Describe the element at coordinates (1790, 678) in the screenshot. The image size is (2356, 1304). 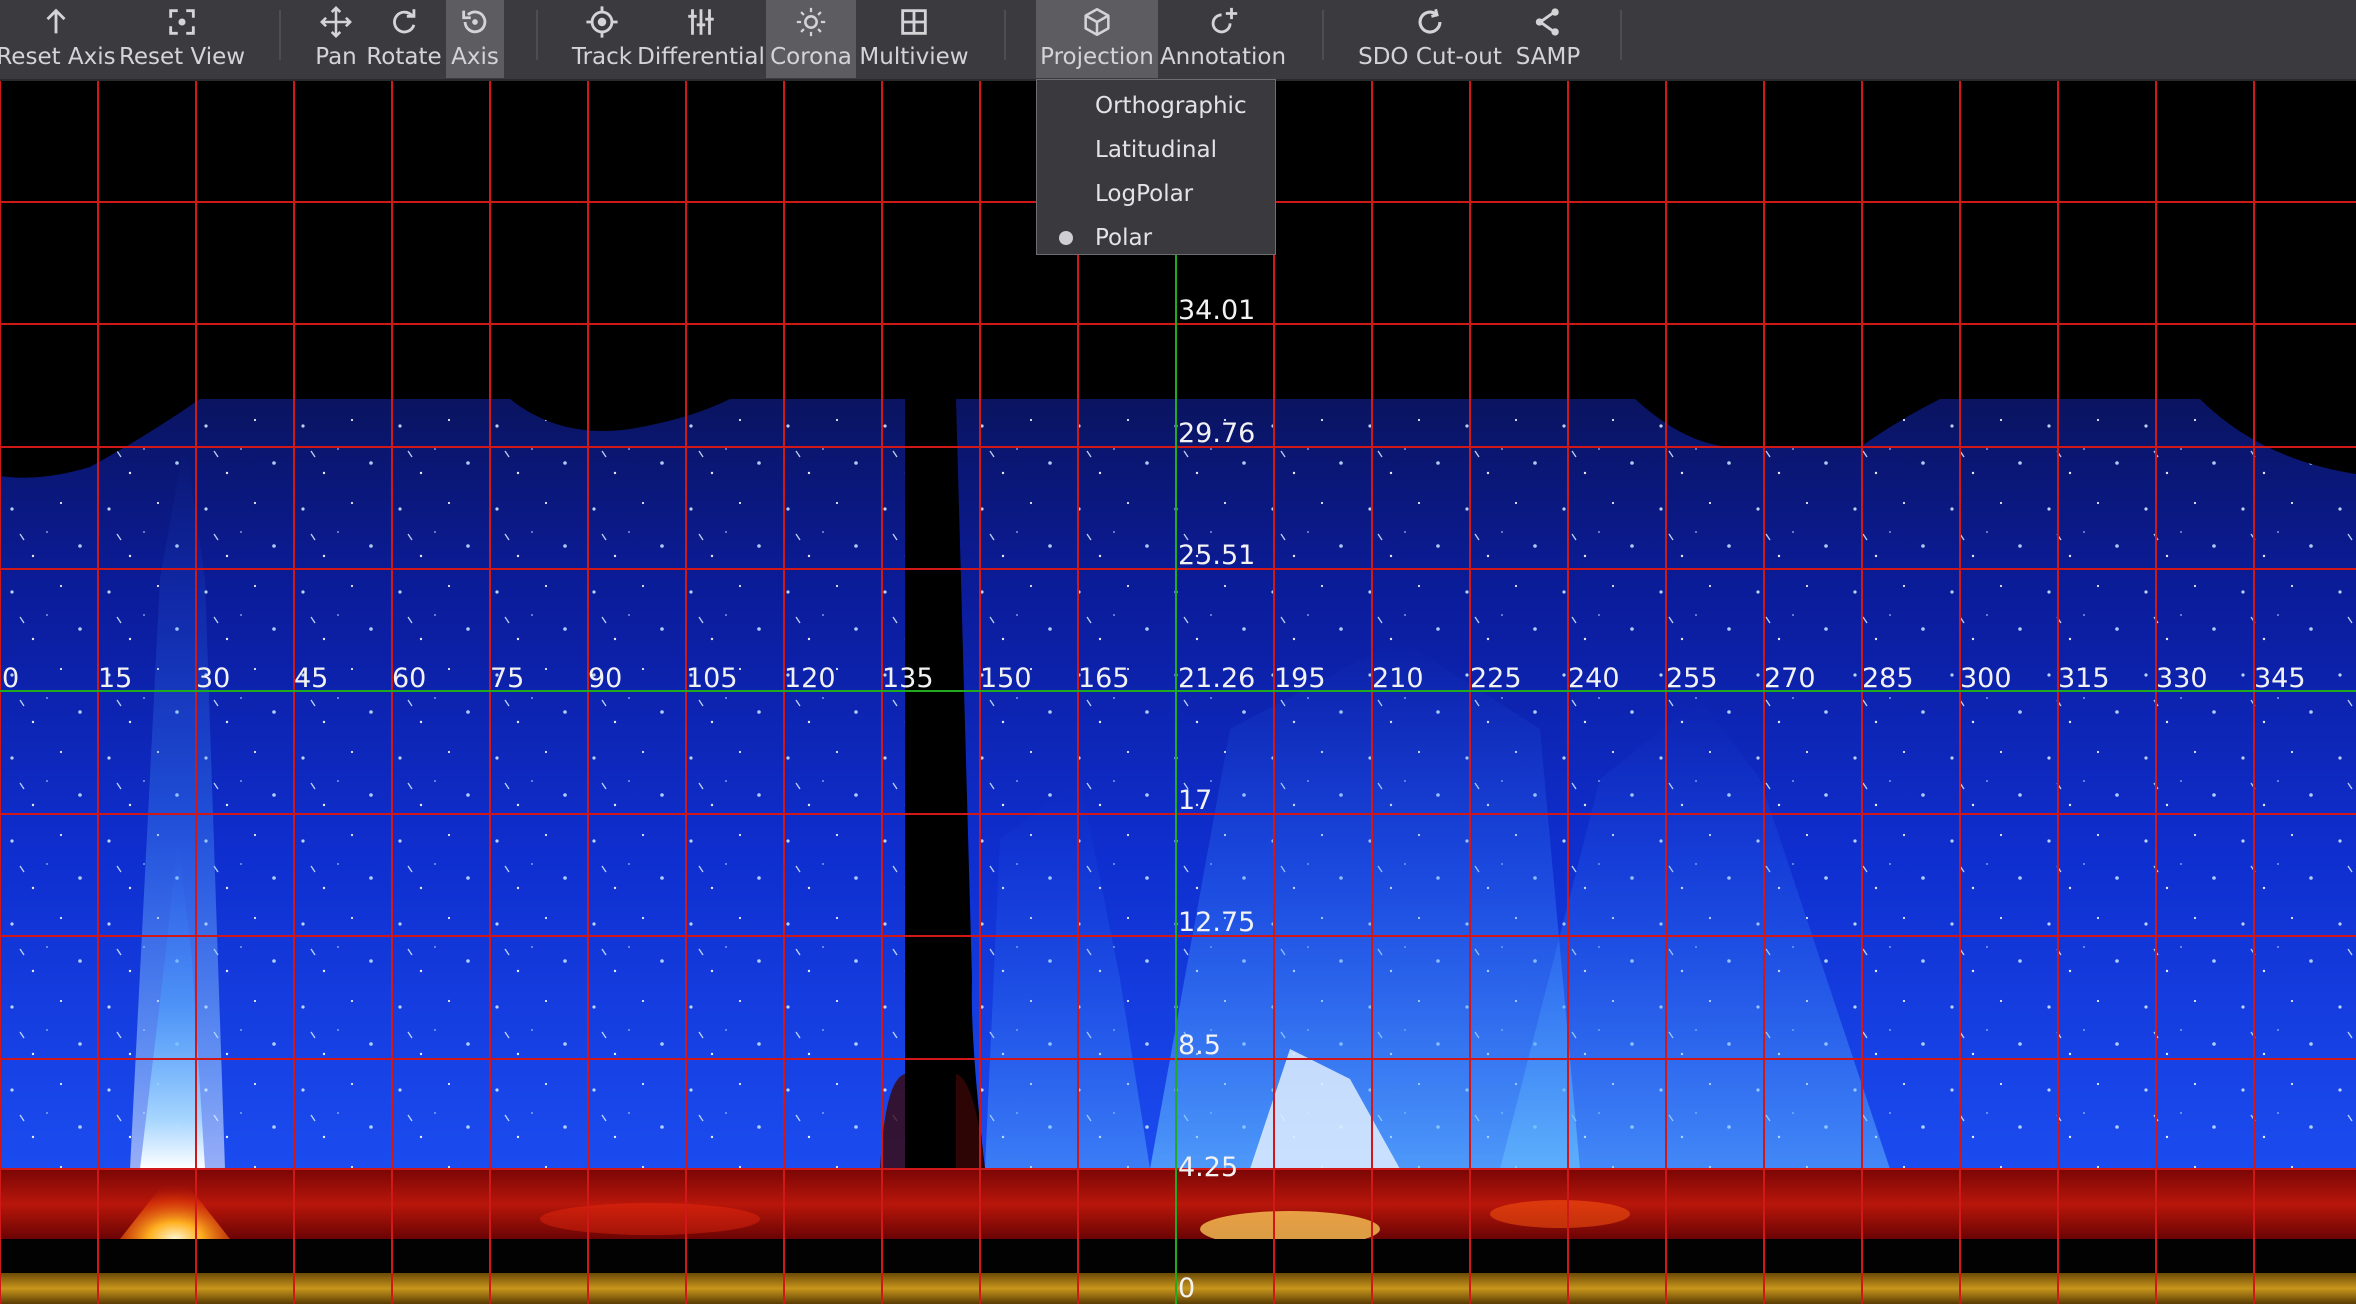
I see `longitude-label: 270` at that location.